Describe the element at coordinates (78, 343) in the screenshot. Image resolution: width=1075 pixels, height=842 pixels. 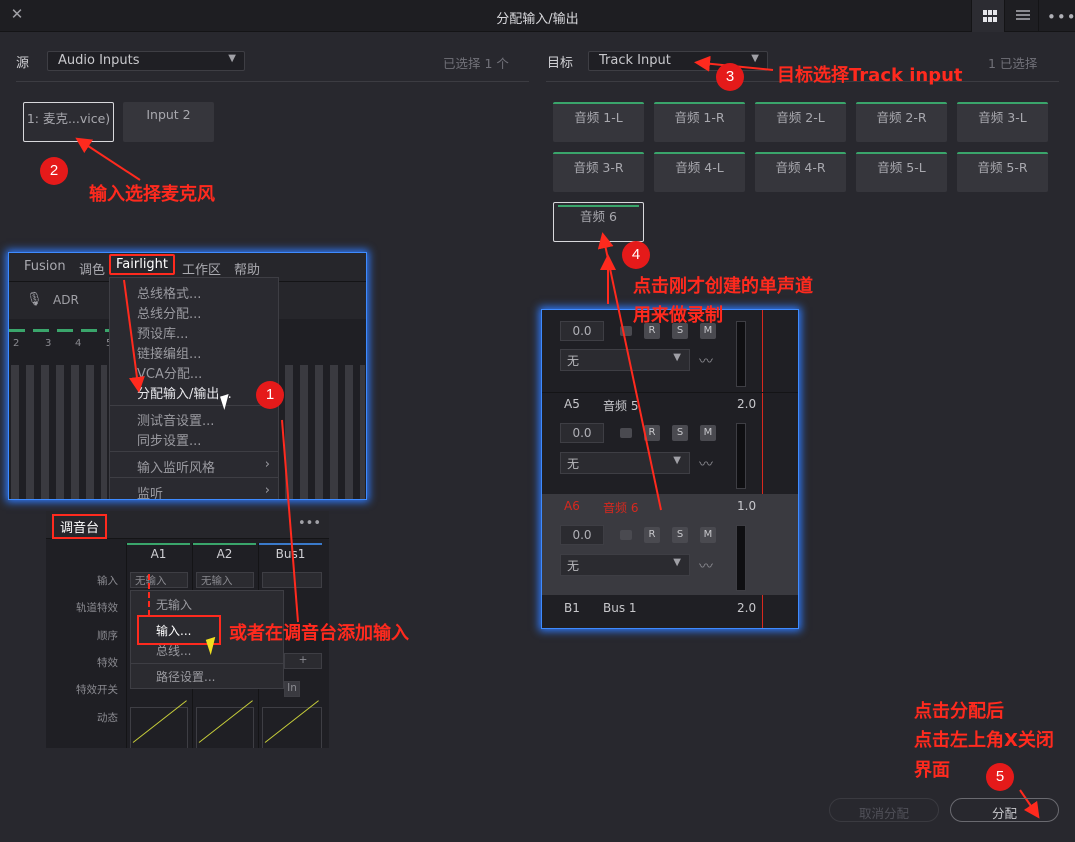
I see `track-number: 4` at that location.